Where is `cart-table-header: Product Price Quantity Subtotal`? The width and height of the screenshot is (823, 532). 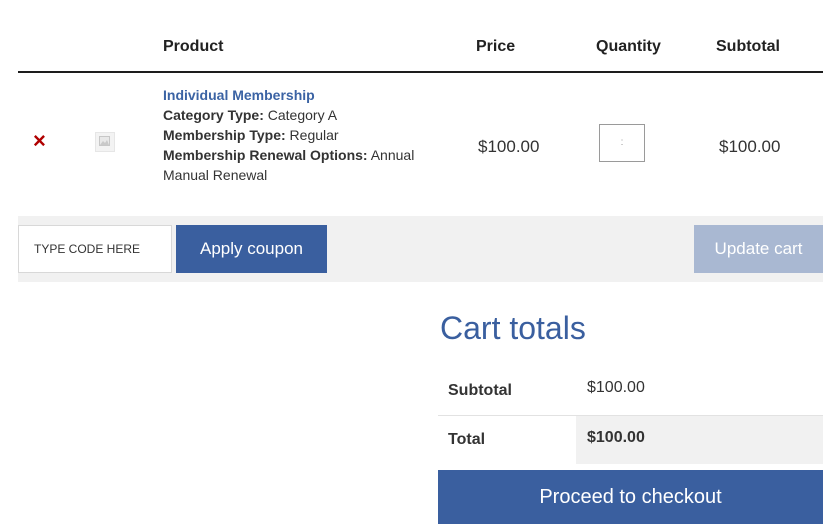
cart-table-header: Product Price Quantity Subtotal is located at coordinates (420, 45).